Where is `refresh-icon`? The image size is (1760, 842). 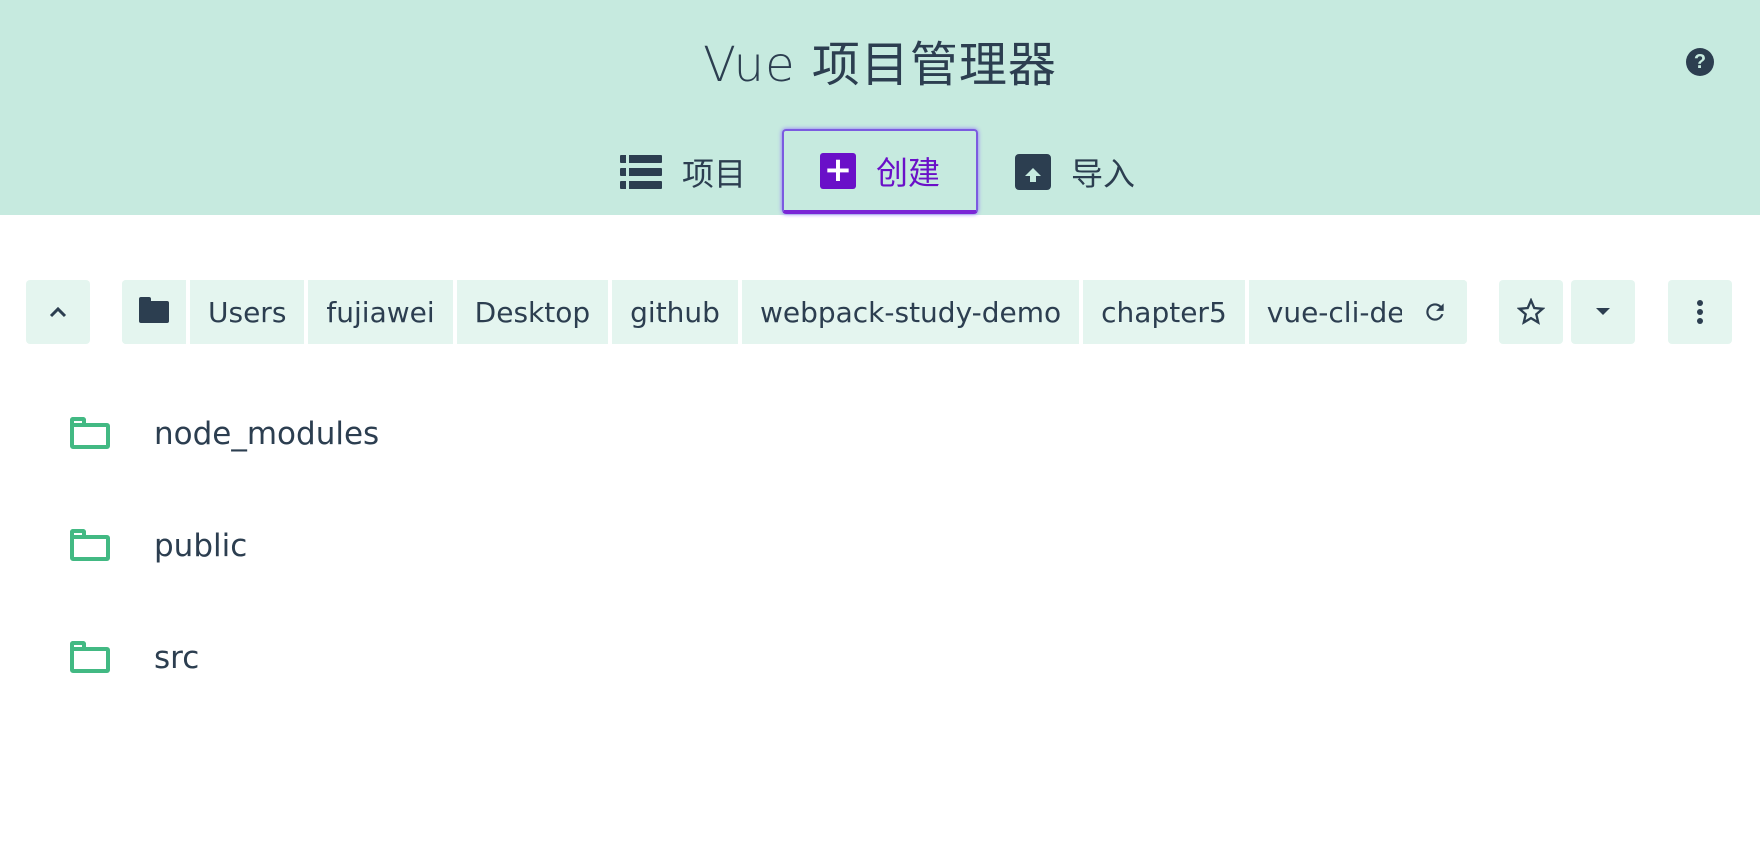 refresh-icon is located at coordinates (1435, 312).